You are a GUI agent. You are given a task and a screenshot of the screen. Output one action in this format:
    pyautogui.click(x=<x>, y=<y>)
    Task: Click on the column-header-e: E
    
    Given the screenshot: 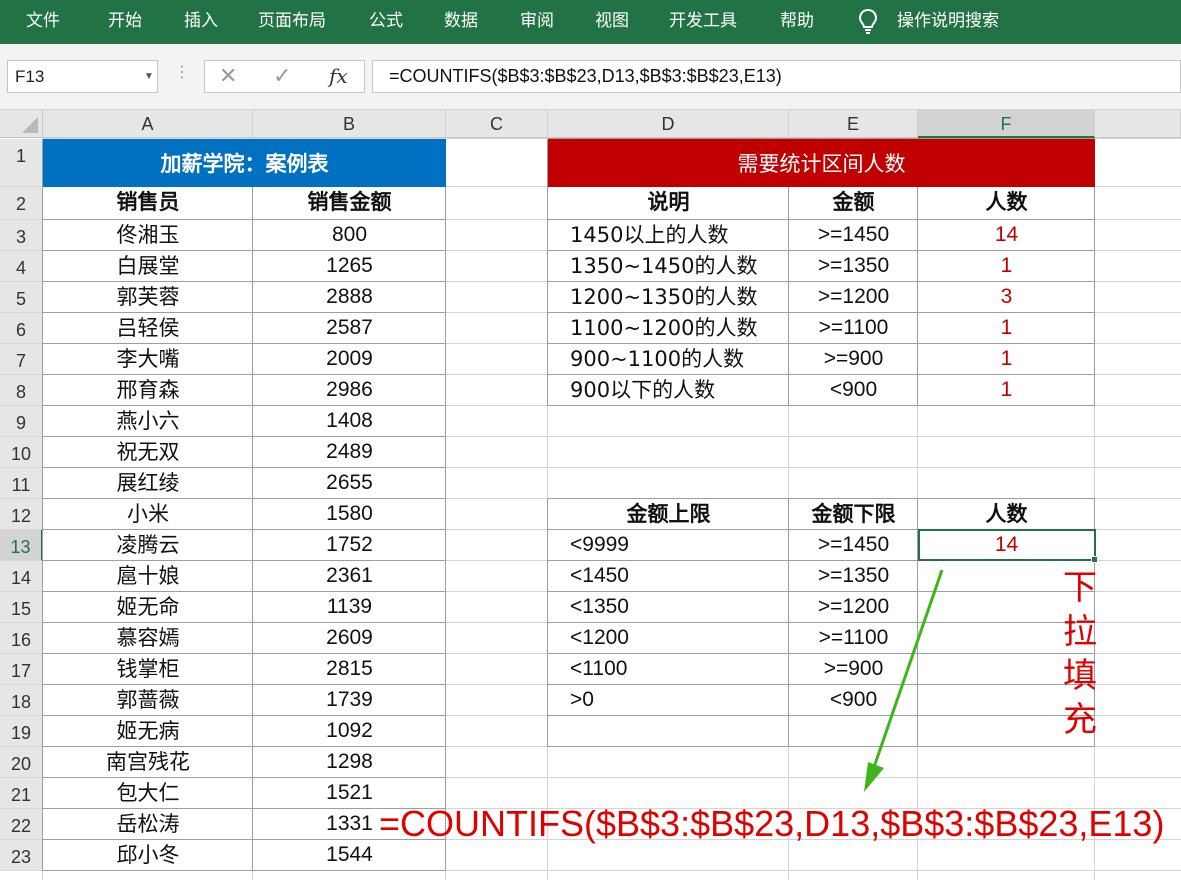 What is the action you would take?
    pyautogui.click(x=853, y=124)
    